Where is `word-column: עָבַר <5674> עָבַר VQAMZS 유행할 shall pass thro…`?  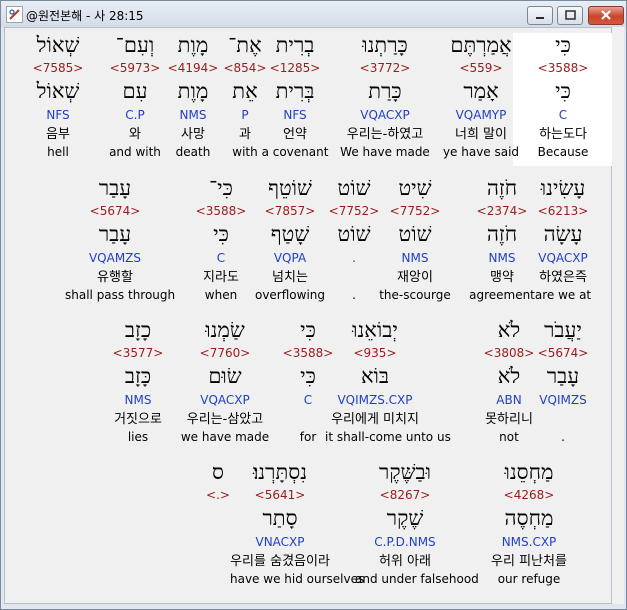
word-column: עָבַר <5674> עָבַר VQAMZS 유행할 shall pass thro… is located at coordinates (120, 242).